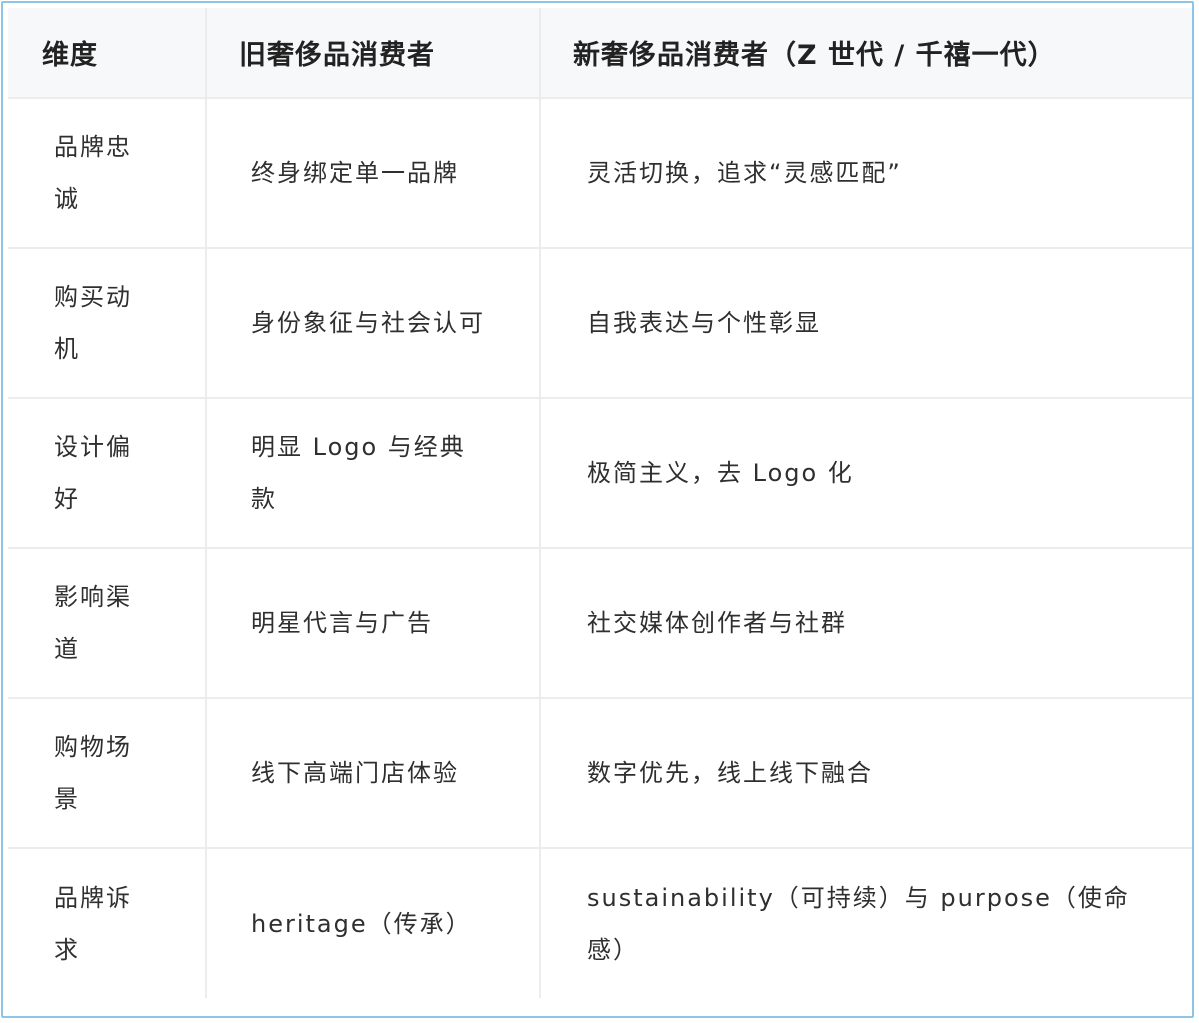  What do you see at coordinates (373, 173) in the screenshot?
I see `cell-old-consumer: 终身绑定单一品牌` at bounding box center [373, 173].